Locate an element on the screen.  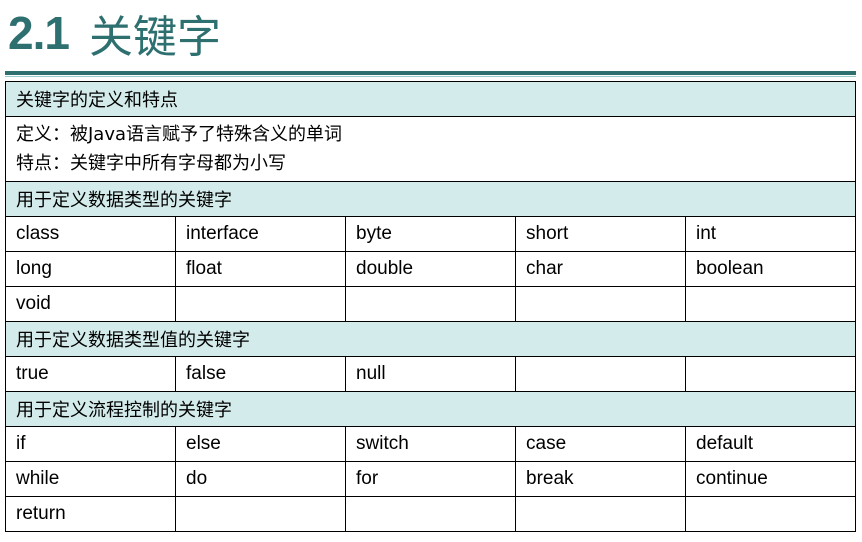
keyword-cell: interface is located at coordinates (260, 234).